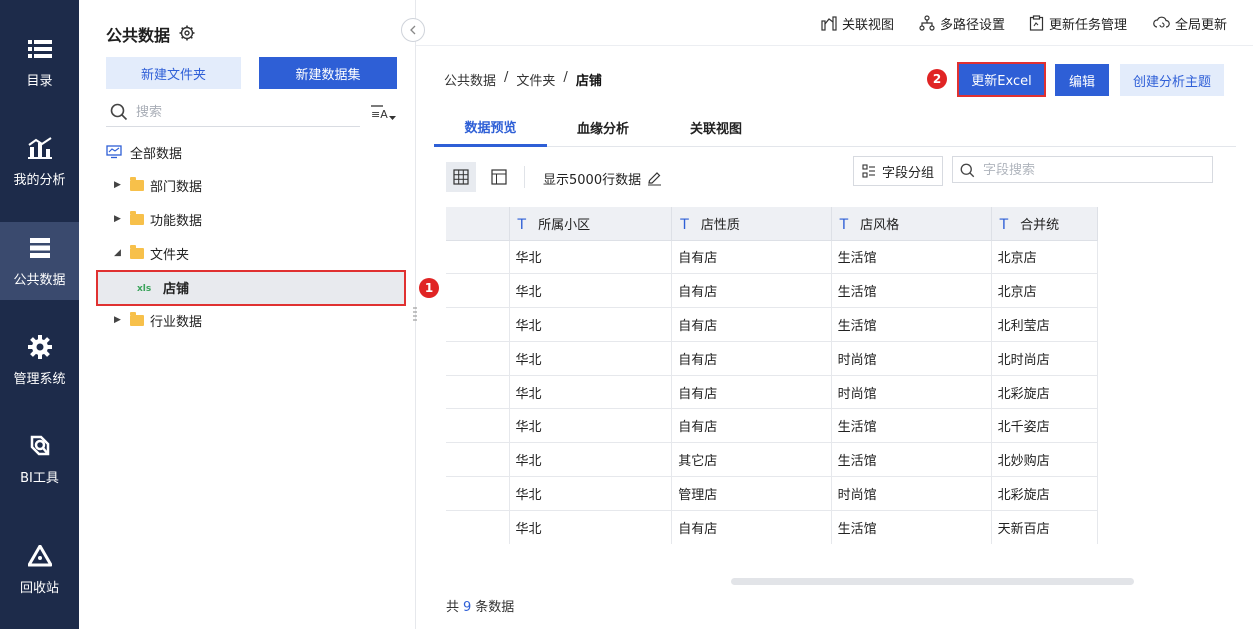  What do you see at coordinates (39, 360) in the screenshot?
I see `nav-item-management: 管理系统` at bounding box center [39, 360].